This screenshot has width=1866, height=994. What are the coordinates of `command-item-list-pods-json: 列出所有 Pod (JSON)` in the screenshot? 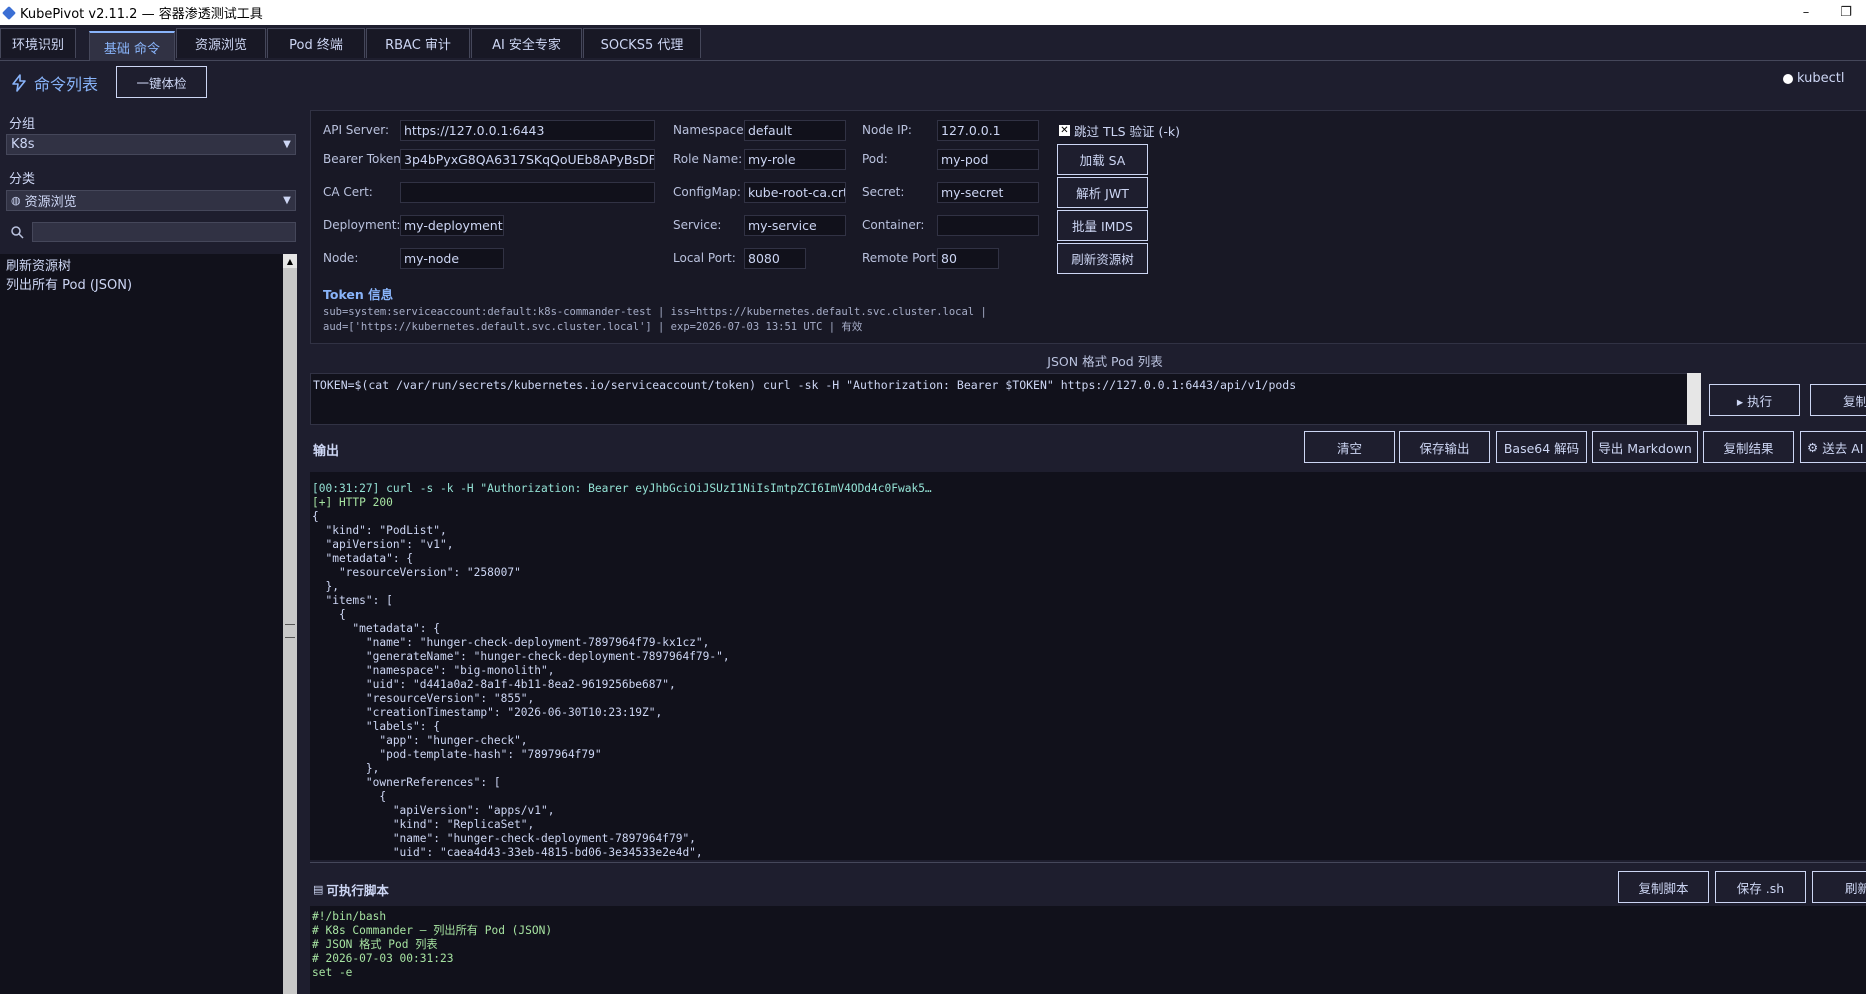 It's located at (69, 283).